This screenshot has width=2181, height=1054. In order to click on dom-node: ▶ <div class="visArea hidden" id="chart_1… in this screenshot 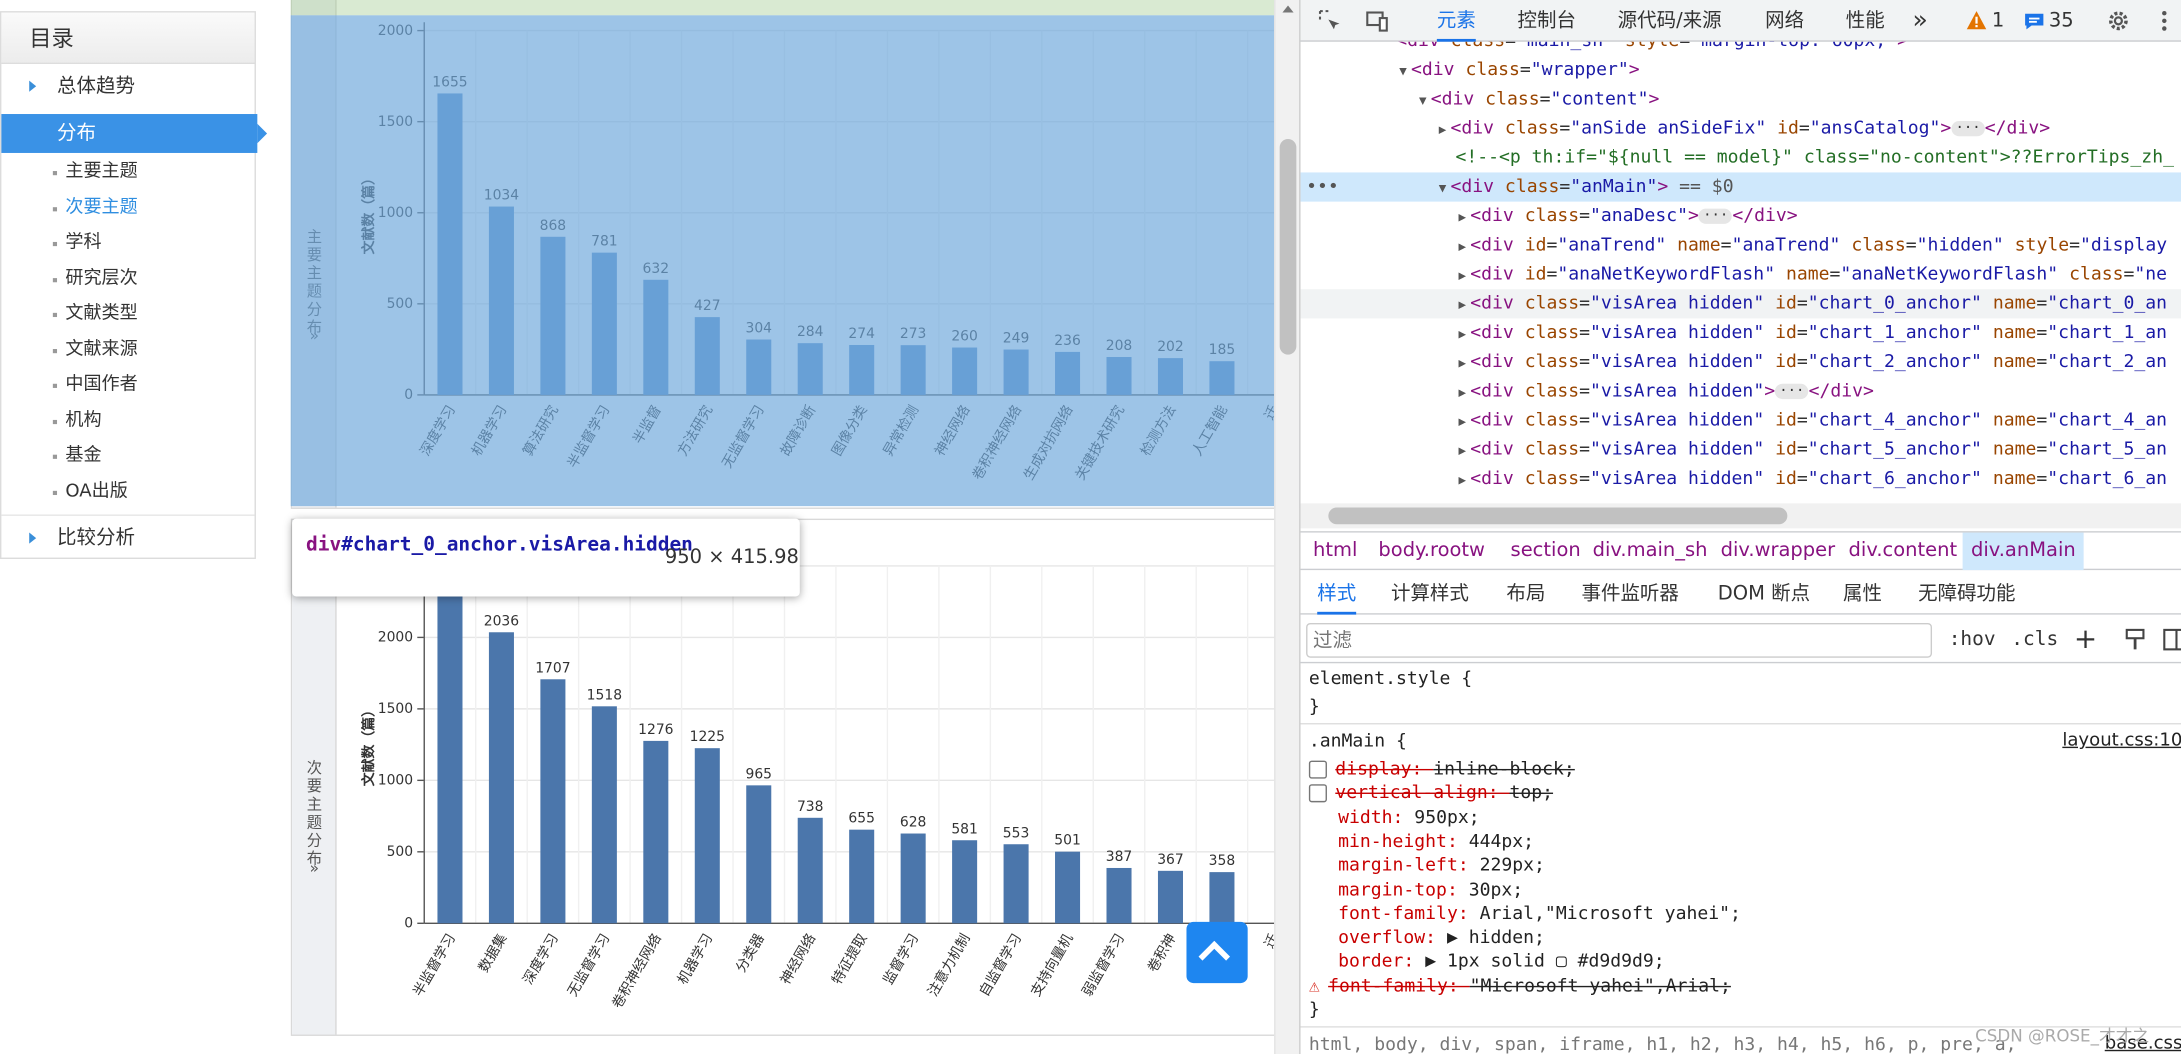, I will do `click(1741, 332)`.